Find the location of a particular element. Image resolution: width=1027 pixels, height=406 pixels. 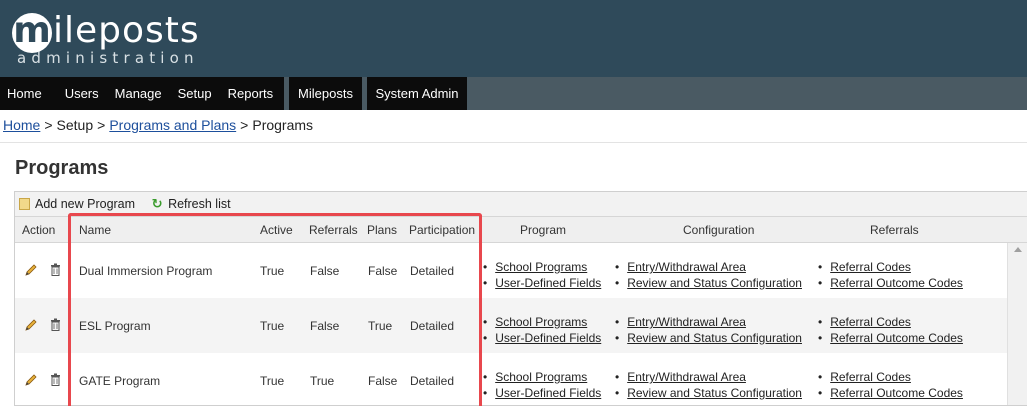

nav-users: Users is located at coordinates (82, 93).